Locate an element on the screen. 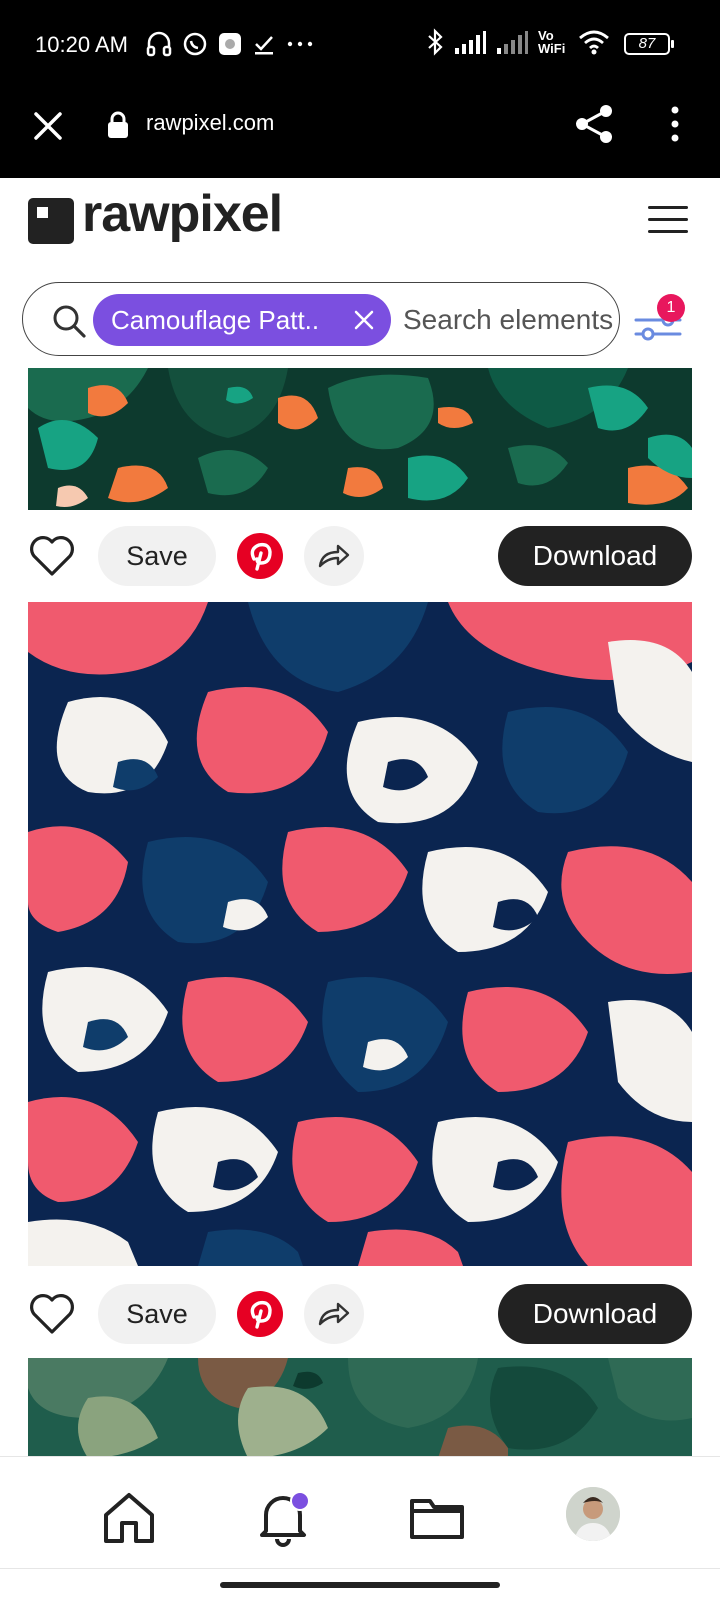  status-time: 10:20 AM is located at coordinates (81, 44).